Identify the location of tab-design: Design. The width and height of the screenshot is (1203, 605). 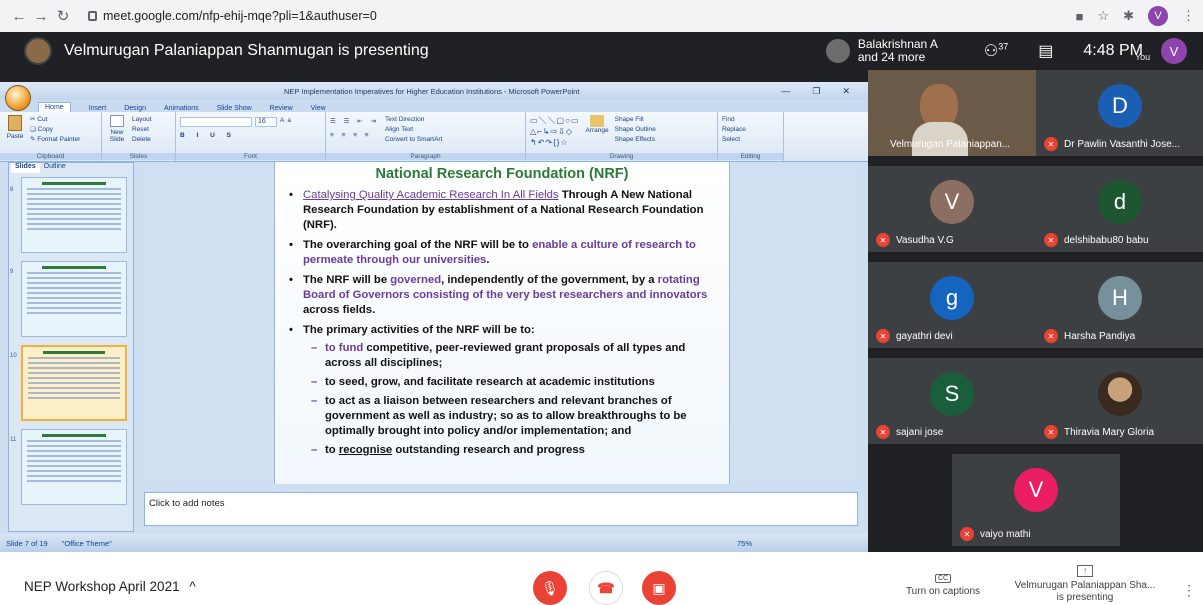
(135, 108).